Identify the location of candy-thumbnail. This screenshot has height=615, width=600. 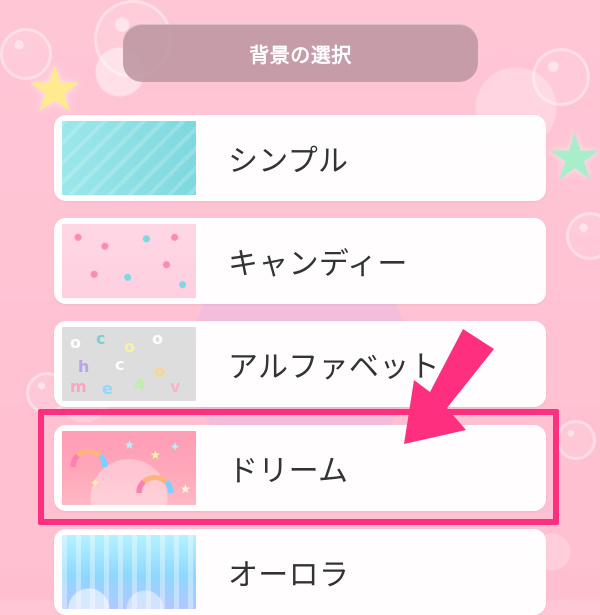
(129, 261).